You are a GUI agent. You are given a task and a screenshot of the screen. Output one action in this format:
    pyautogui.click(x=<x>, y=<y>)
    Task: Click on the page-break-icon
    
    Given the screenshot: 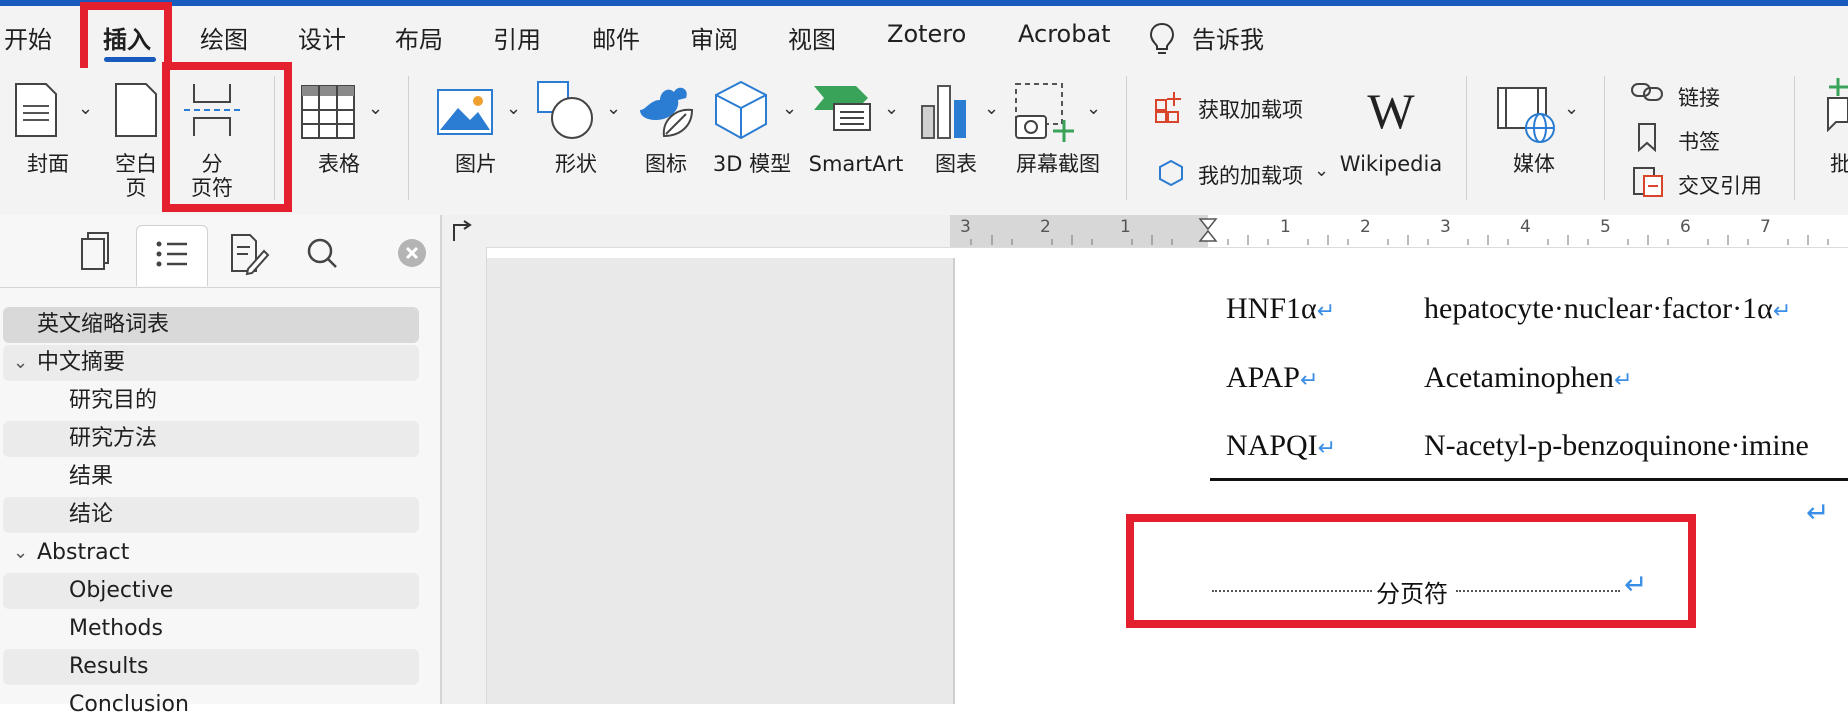 What is the action you would take?
    pyautogui.click(x=212, y=110)
    